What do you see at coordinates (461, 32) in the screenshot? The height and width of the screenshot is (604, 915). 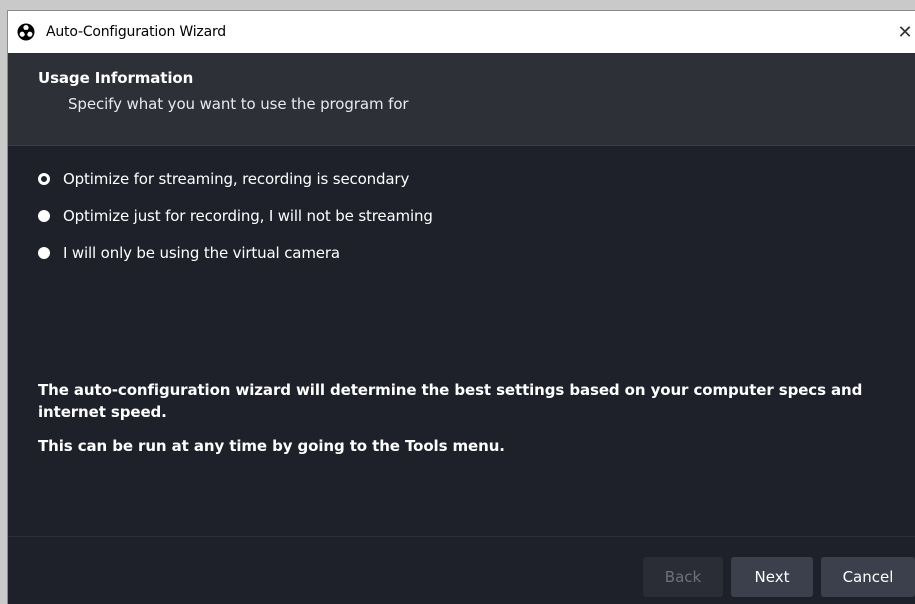 I see `title-bar: Auto-Configuration Wizard ✕` at bounding box center [461, 32].